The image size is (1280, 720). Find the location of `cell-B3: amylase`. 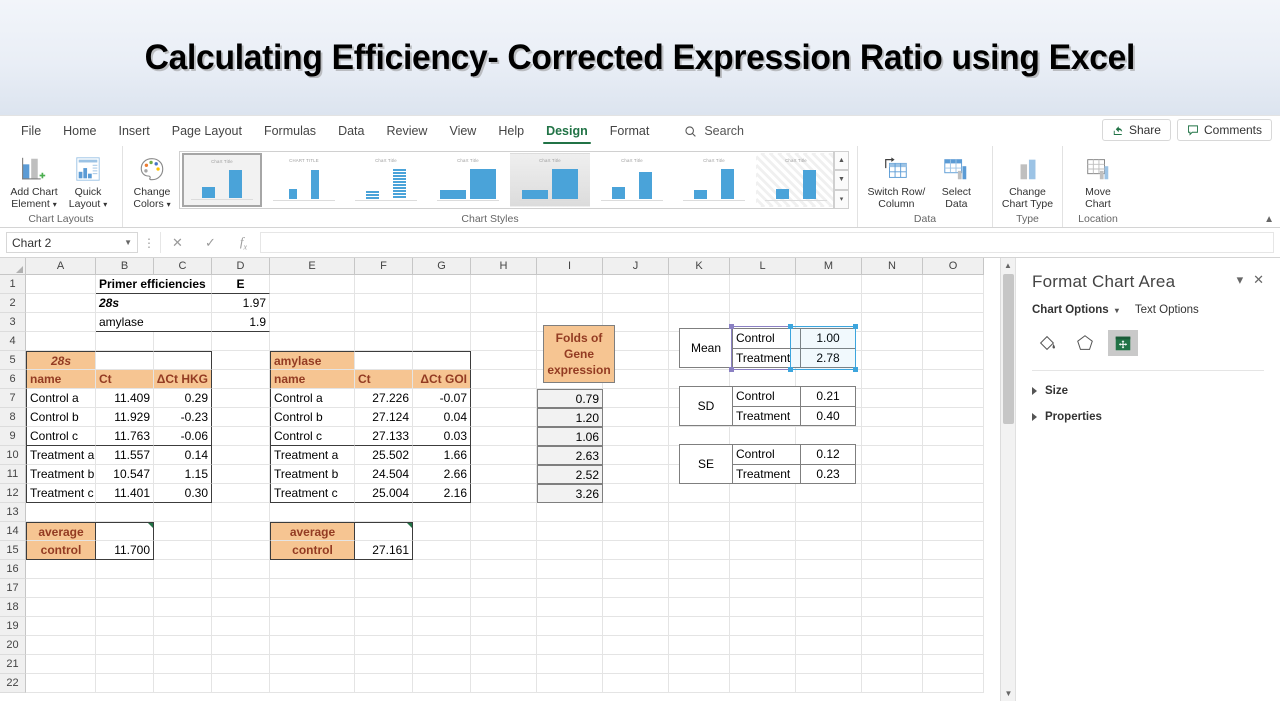

cell-B3: amylase is located at coordinates (154, 322).